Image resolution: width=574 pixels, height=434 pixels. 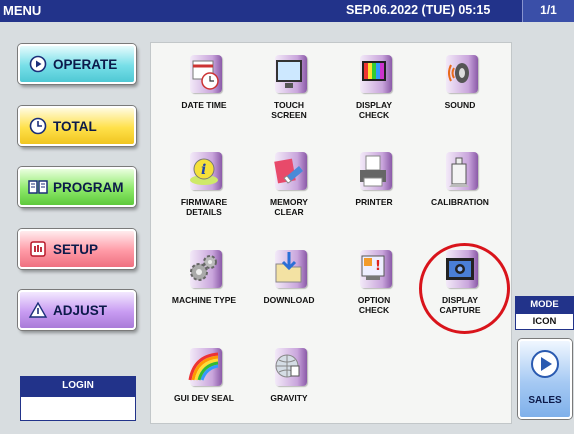 What do you see at coordinates (205, 75) in the screenshot?
I see `calendar-clock-icon` at bounding box center [205, 75].